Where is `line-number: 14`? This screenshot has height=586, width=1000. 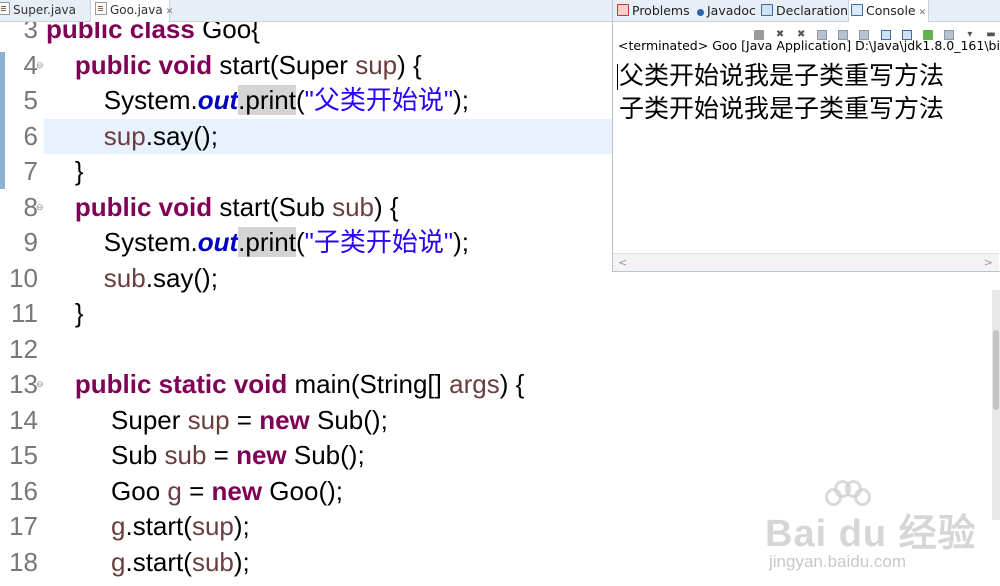
line-number: 14 is located at coordinates (23, 419).